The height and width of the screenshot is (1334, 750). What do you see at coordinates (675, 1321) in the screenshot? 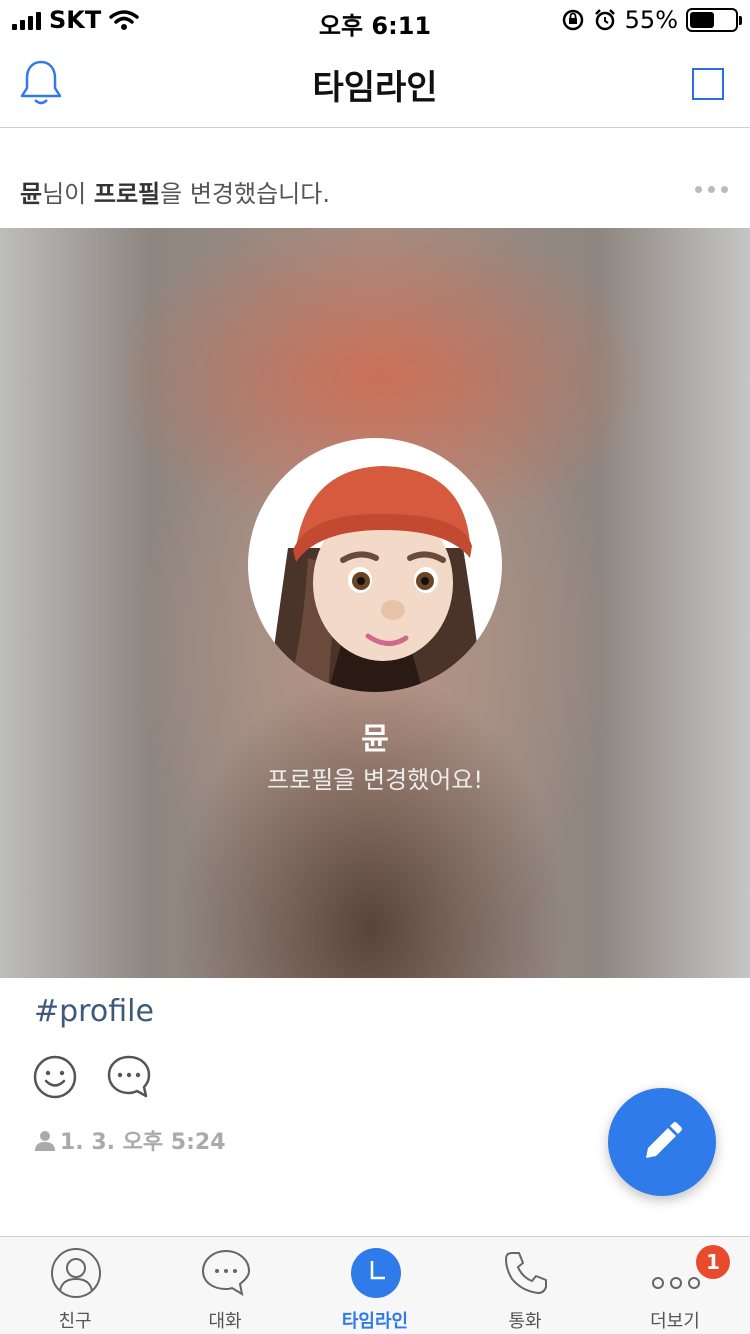
I see `tab-label: 더보기` at bounding box center [675, 1321].